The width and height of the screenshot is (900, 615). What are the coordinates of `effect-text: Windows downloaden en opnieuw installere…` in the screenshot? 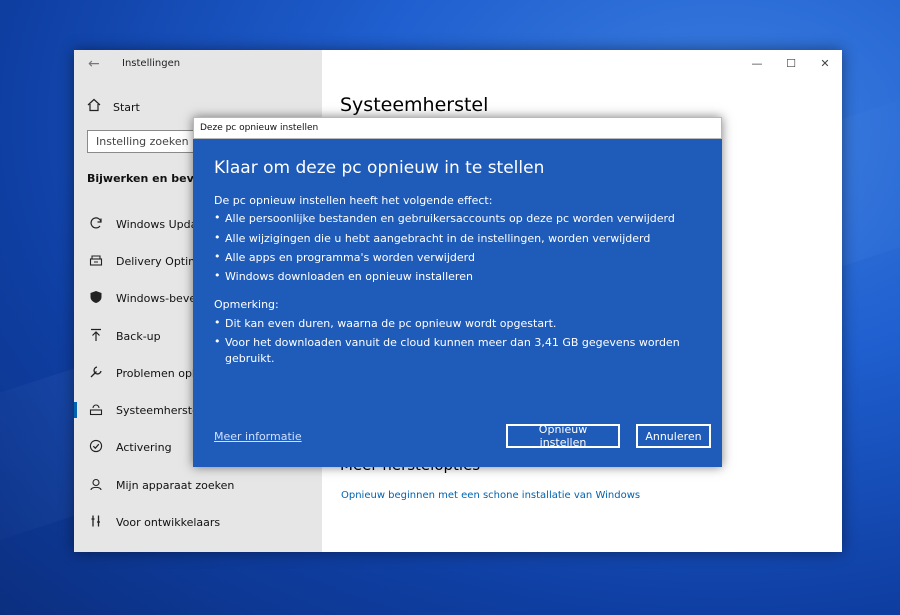 It's located at (349, 276).